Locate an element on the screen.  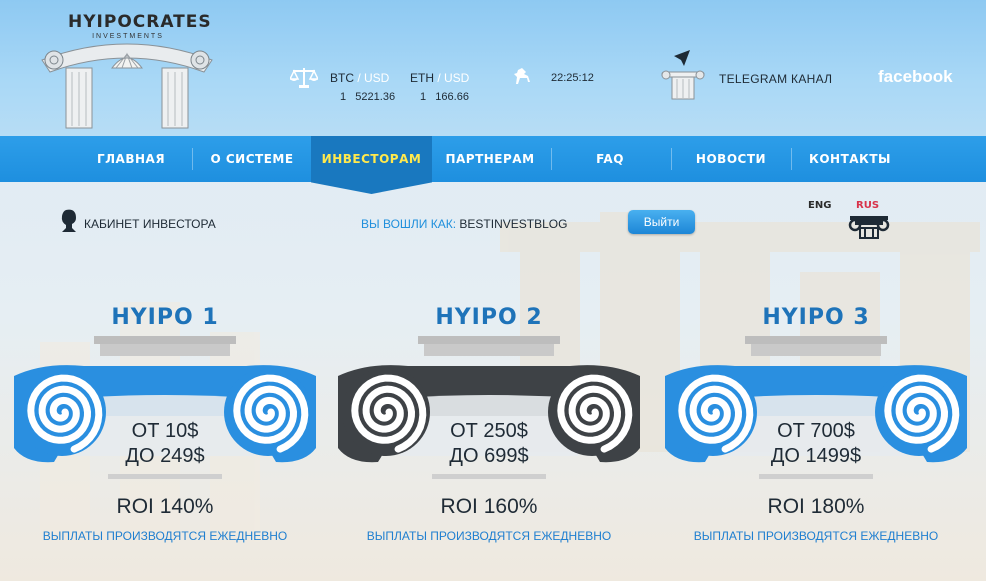
plan-max: ДО 699$ is located at coordinates (489, 456).